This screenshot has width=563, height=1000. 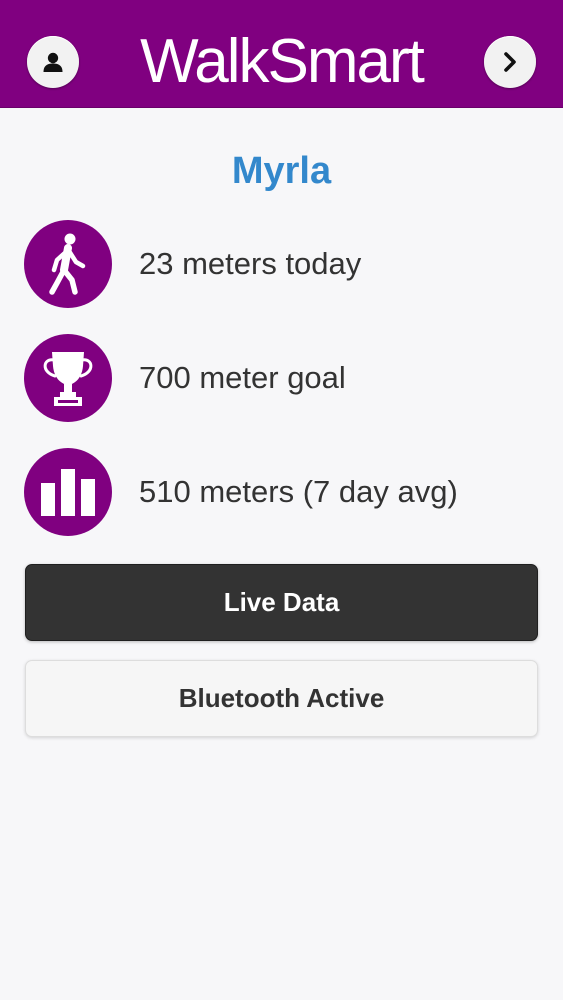 I want to click on next-button, so click(x=510, y=62).